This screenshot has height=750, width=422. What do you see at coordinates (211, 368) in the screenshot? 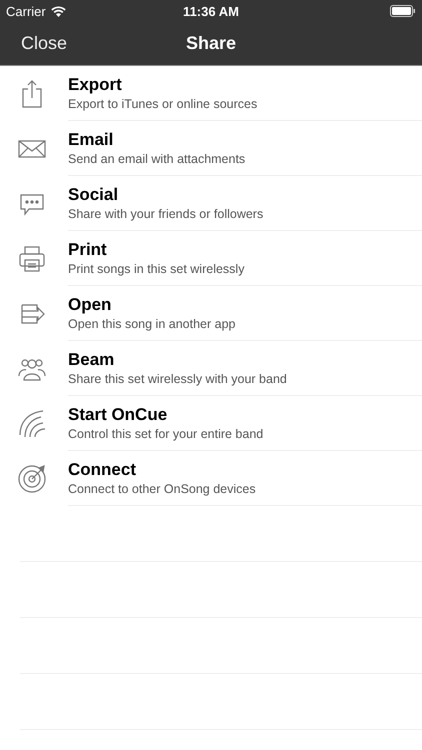
I see `share-option: Beam Share this set wirelessly with your band` at bounding box center [211, 368].